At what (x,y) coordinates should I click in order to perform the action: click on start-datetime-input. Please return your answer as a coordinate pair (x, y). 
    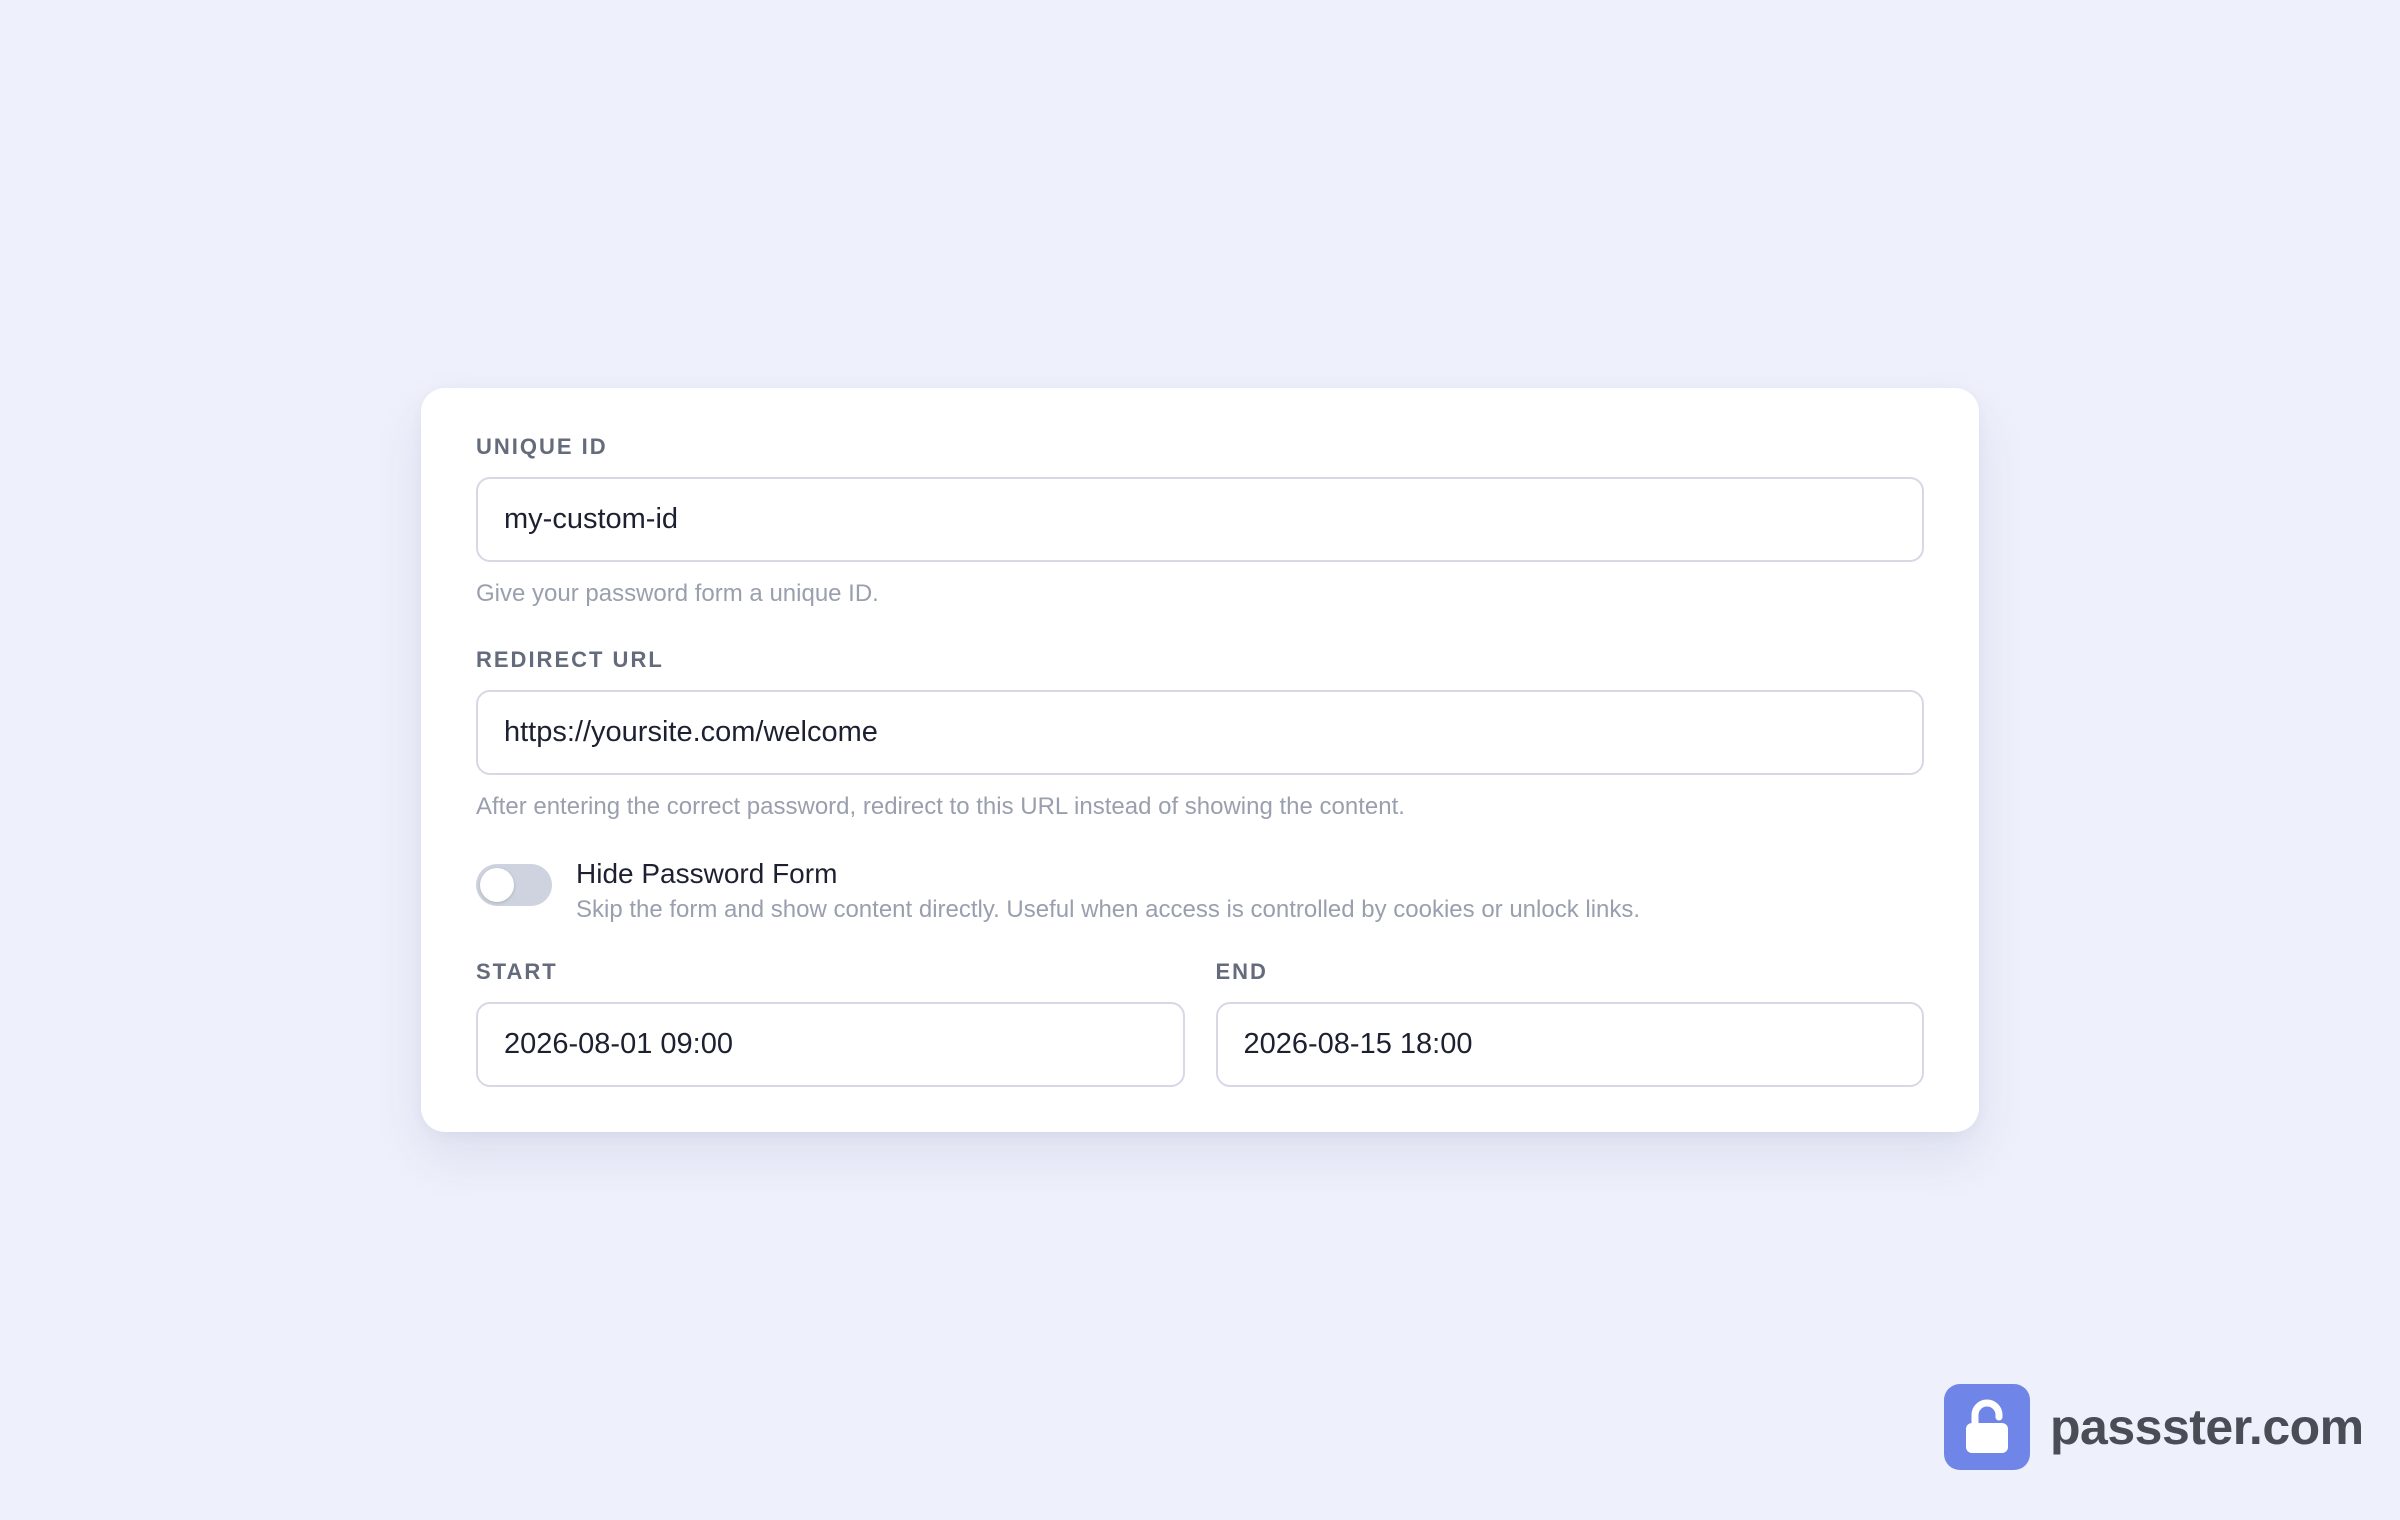
    Looking at the image, I should click on (830, 1044).